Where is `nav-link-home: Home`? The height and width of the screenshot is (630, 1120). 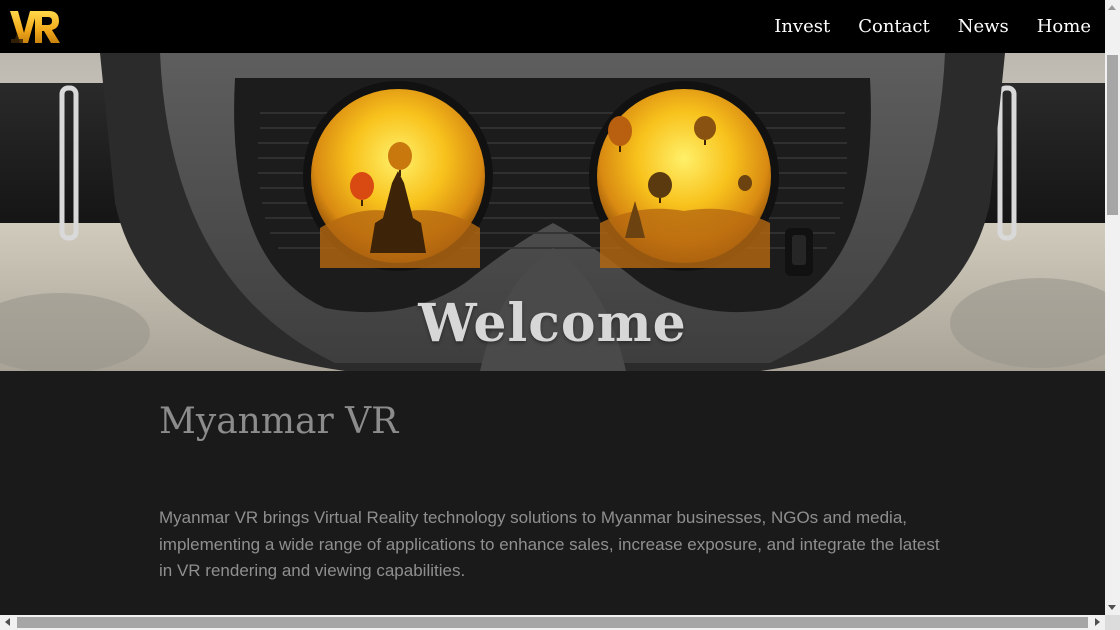
nav-link-home: Home is located at coordinates (1064, 26).